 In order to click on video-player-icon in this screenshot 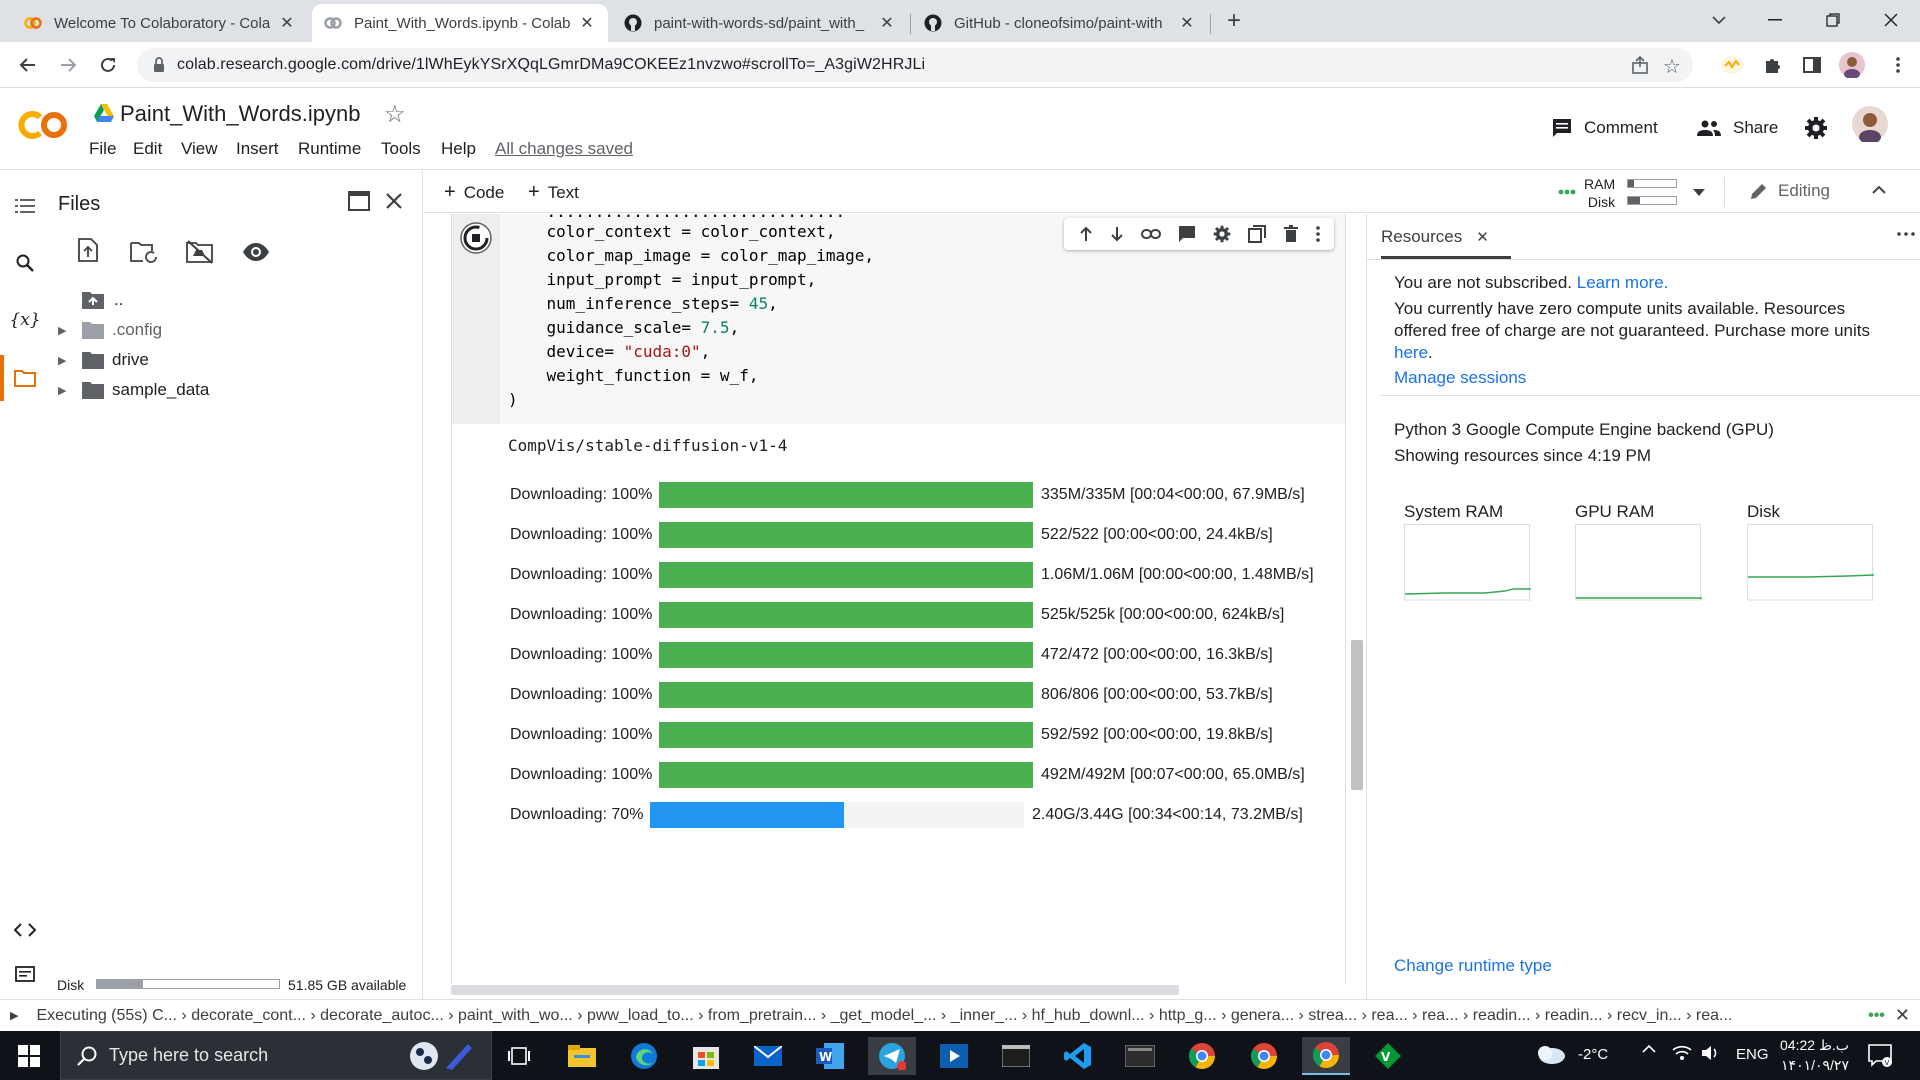, I will do `click(954, 1056)`.